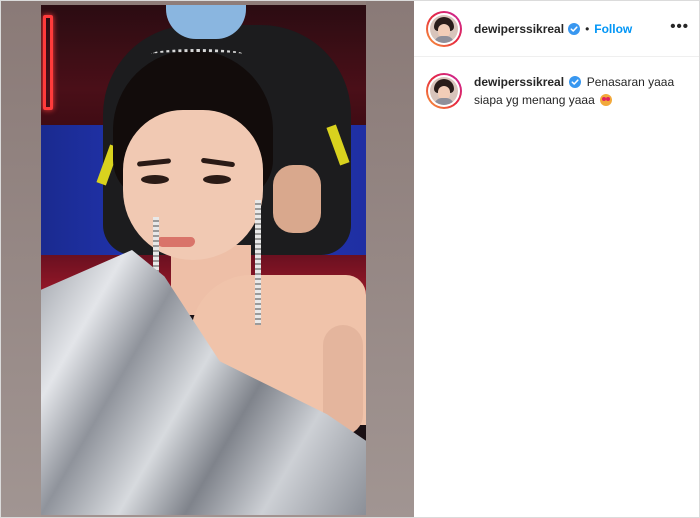 The width and height of the screenshot is (700, 518). I want to click on media-blur-band-left, so click(21, 259).